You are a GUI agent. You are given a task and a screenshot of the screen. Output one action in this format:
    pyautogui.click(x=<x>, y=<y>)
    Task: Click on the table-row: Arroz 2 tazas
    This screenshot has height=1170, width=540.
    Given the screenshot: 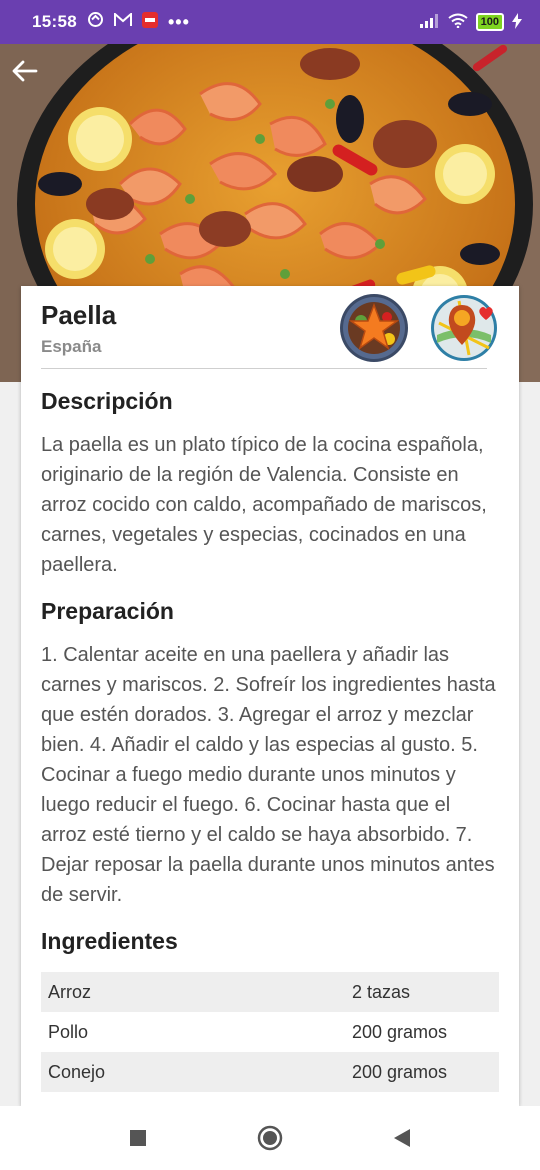 What is the action you would take?
    pyautogui.click(x=270, y=992)
    